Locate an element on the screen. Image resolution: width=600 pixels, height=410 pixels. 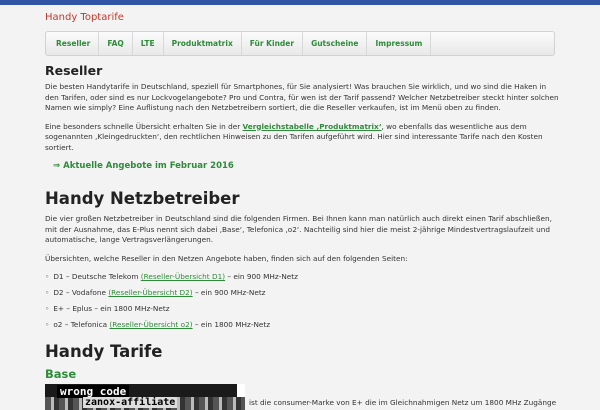
banner-corner is located at coordinates (241, 390).